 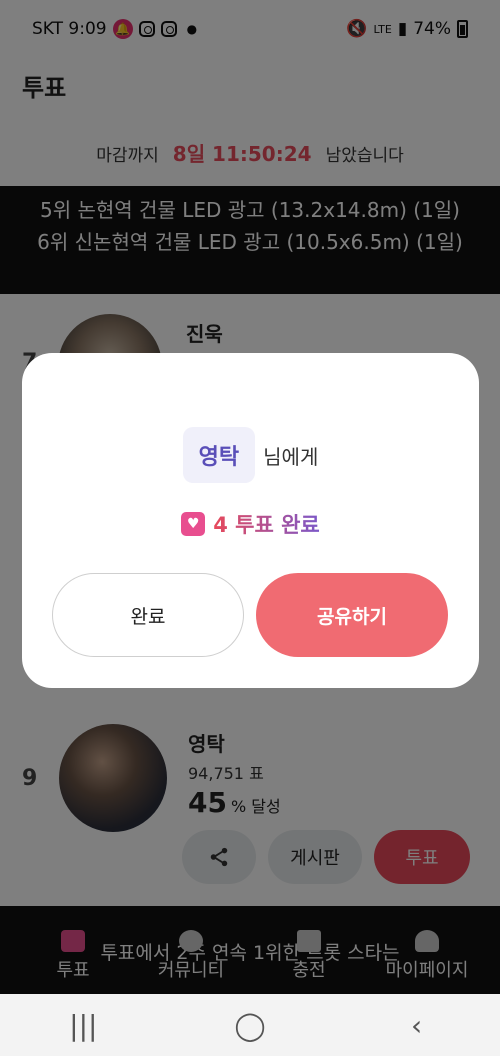 What do you see at coordinates (266, 524) in the screenshot?
I see `vote-done-text: 4 투표 완료` at bounding box center [266, 524].